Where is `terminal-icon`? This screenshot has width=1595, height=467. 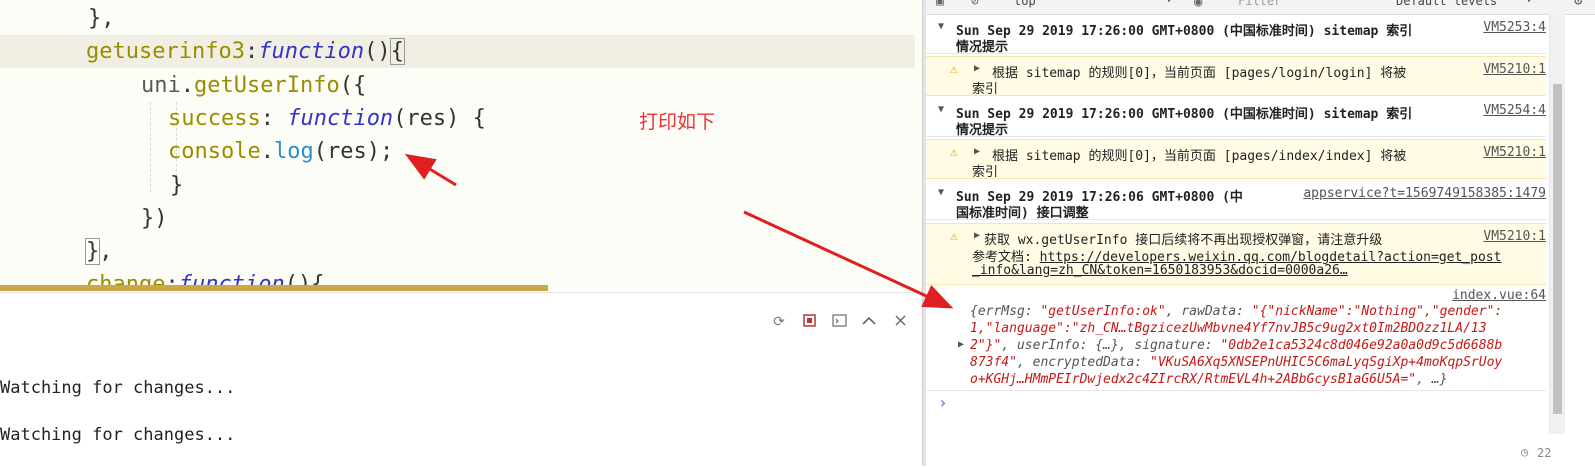
terminal-icon is located at coordinates (839, 322).